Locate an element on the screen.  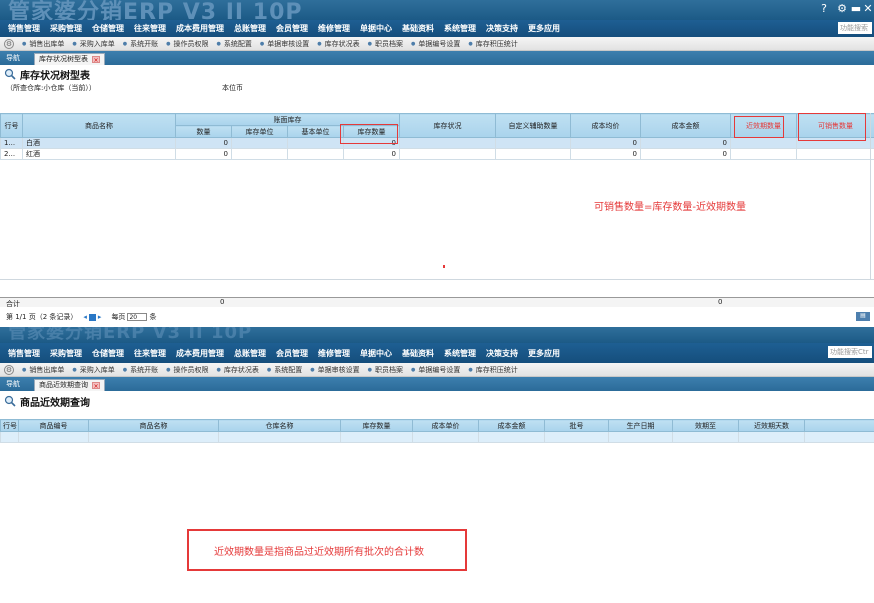
col-aux-qty: 自定义辅助数量 is located at coordinates (533, 125).